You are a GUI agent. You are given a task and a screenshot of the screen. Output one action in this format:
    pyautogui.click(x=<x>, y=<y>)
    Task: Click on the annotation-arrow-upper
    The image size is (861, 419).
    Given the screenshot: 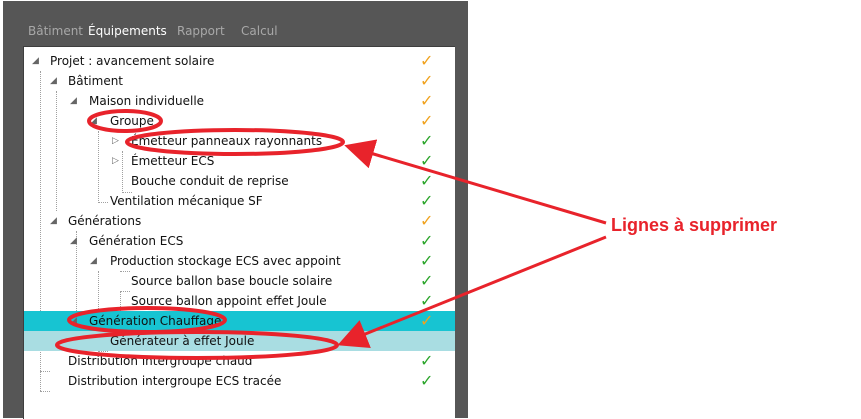 What is the action you would take?
    pyautogui.click(x=475, y=182)
    